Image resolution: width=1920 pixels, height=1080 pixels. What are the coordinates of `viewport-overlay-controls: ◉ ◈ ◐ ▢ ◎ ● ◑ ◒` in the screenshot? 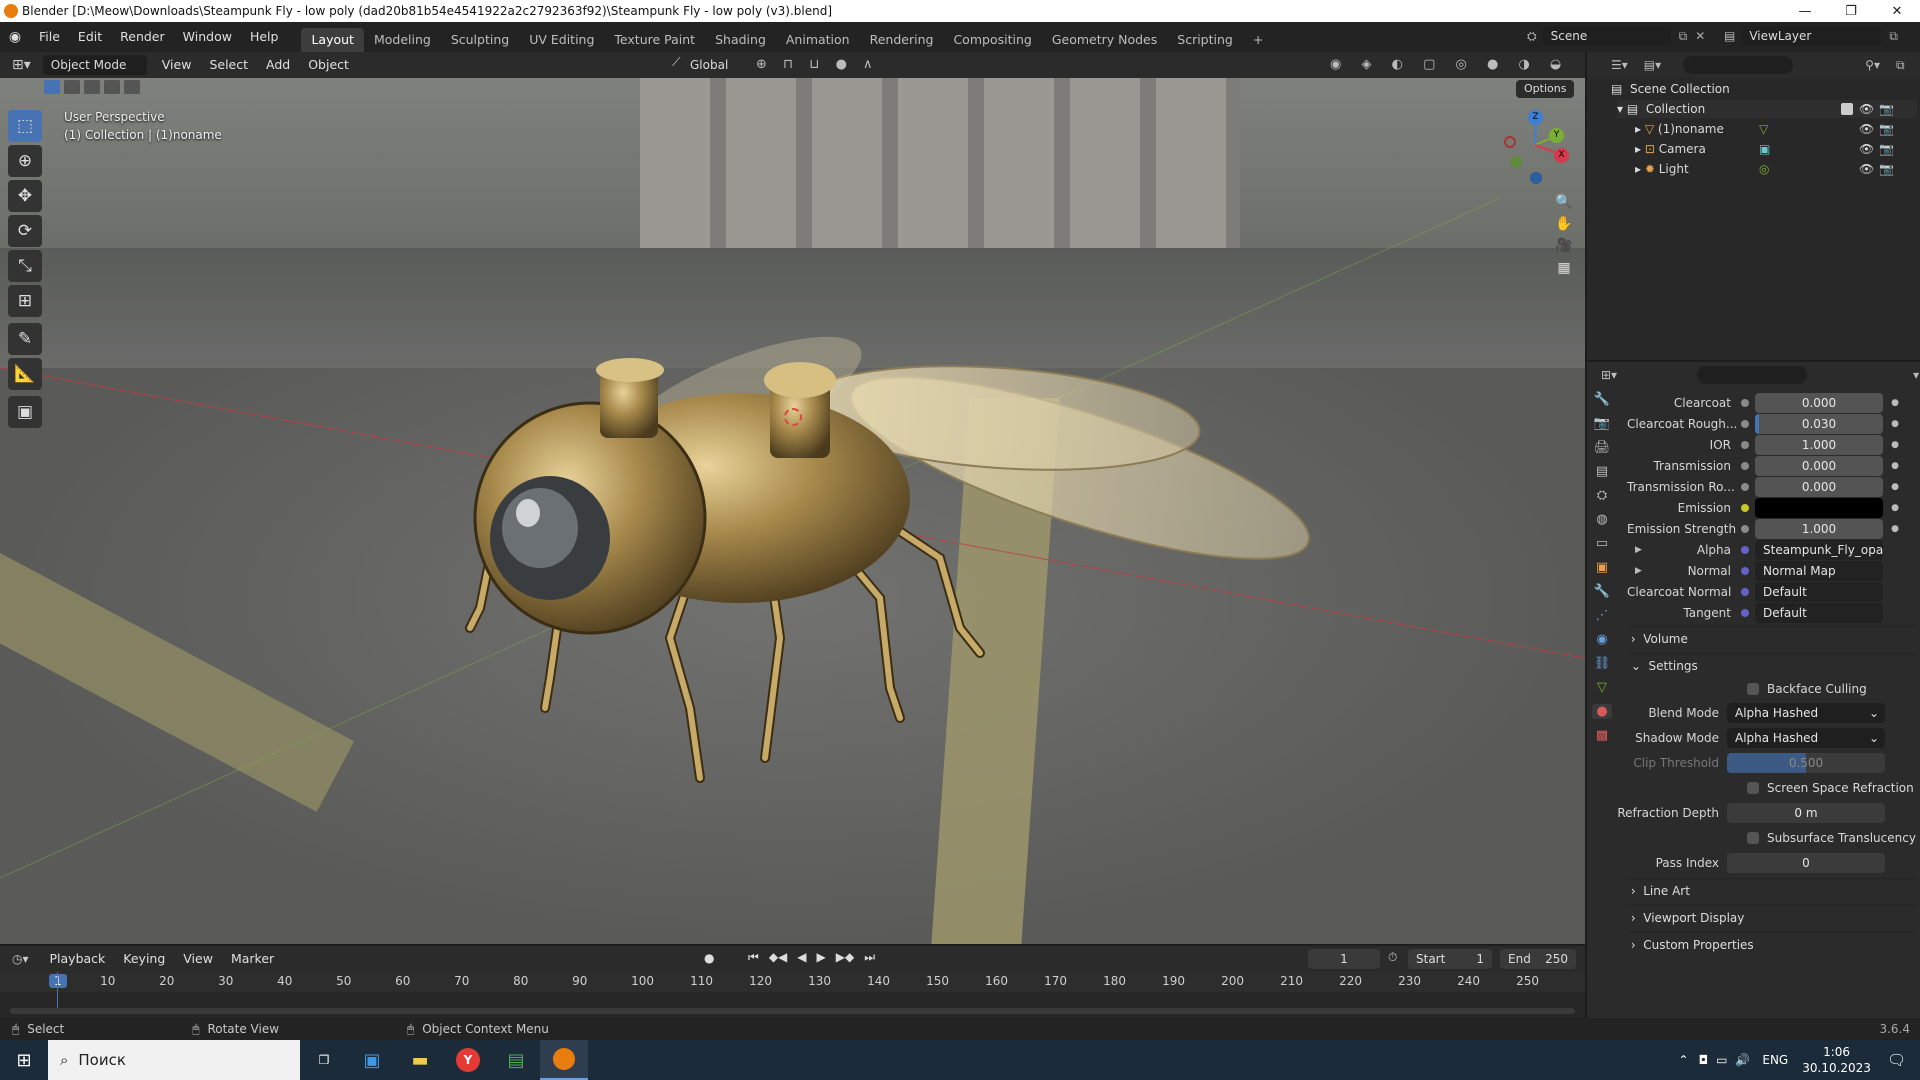 It's located at (1449, 65).